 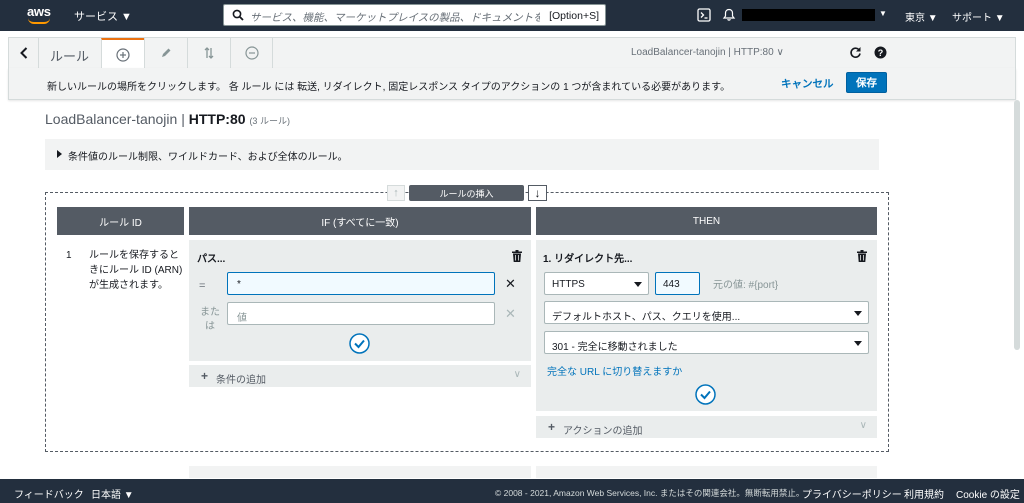 What do you see at coordinates (704, 15) in the screenshot?
I see `cloudshell-icon` at bounding box center [704, 15].